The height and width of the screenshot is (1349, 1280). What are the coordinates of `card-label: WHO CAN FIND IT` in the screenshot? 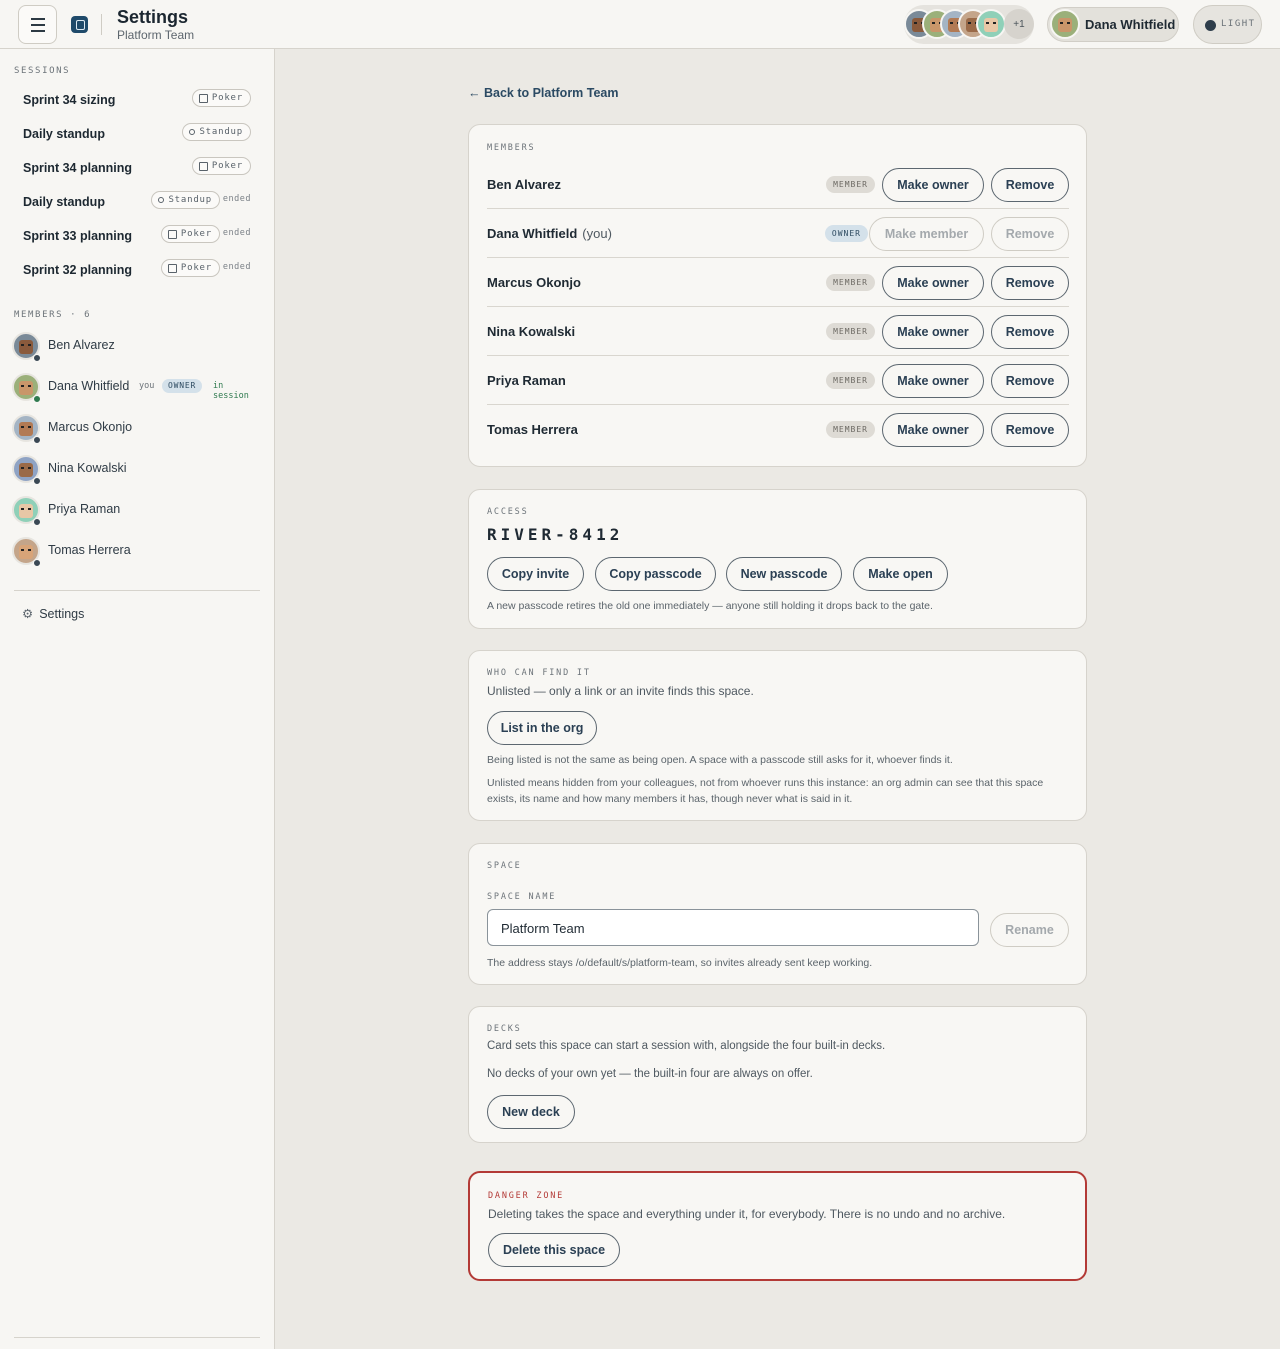 It's located at (539, 673).